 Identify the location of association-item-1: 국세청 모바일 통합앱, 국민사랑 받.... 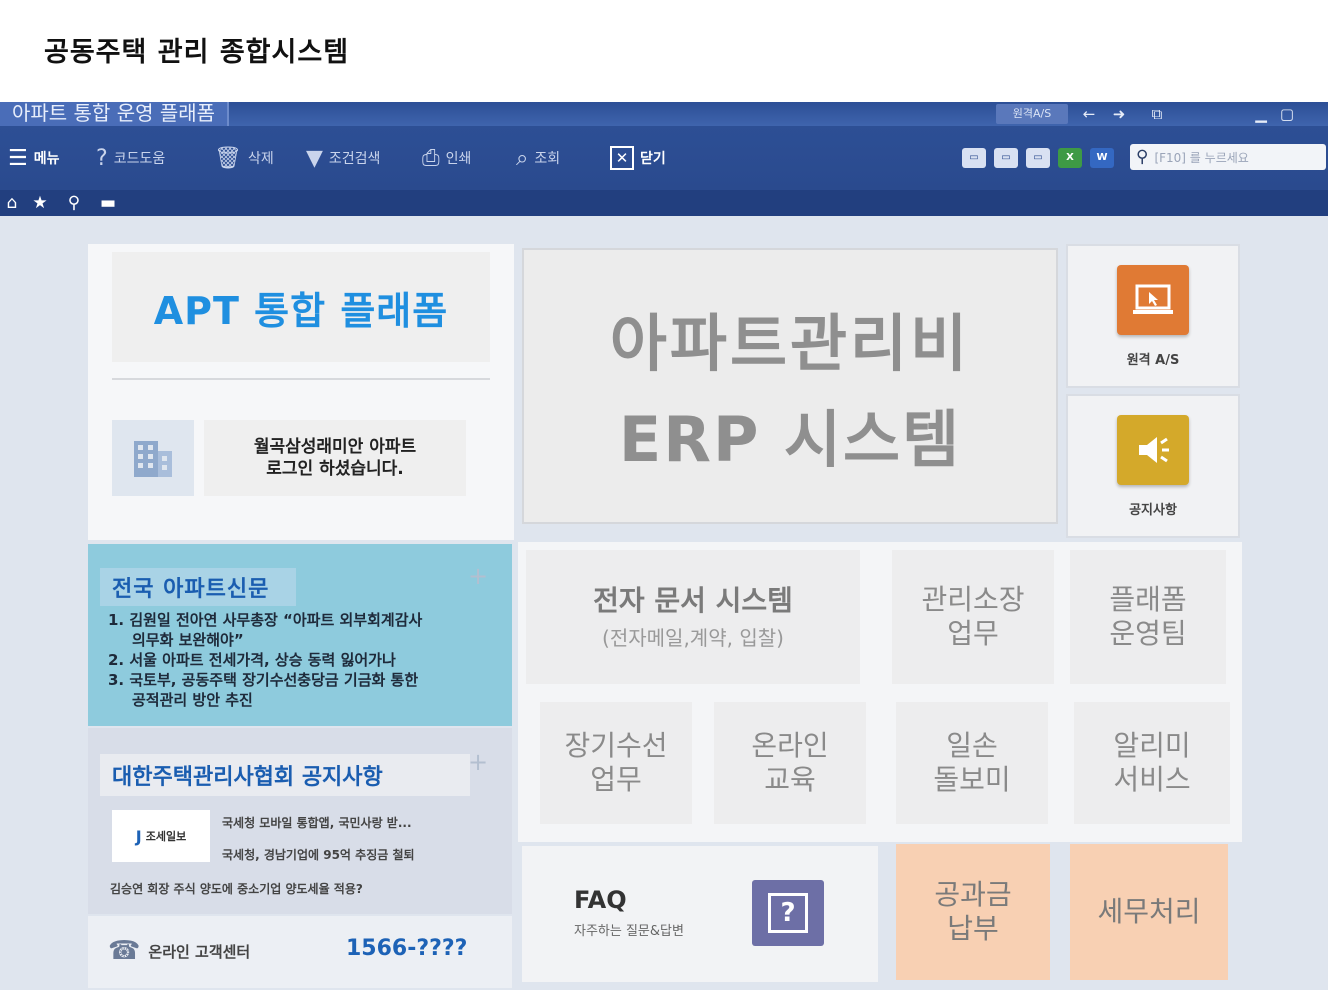
(317, 822).